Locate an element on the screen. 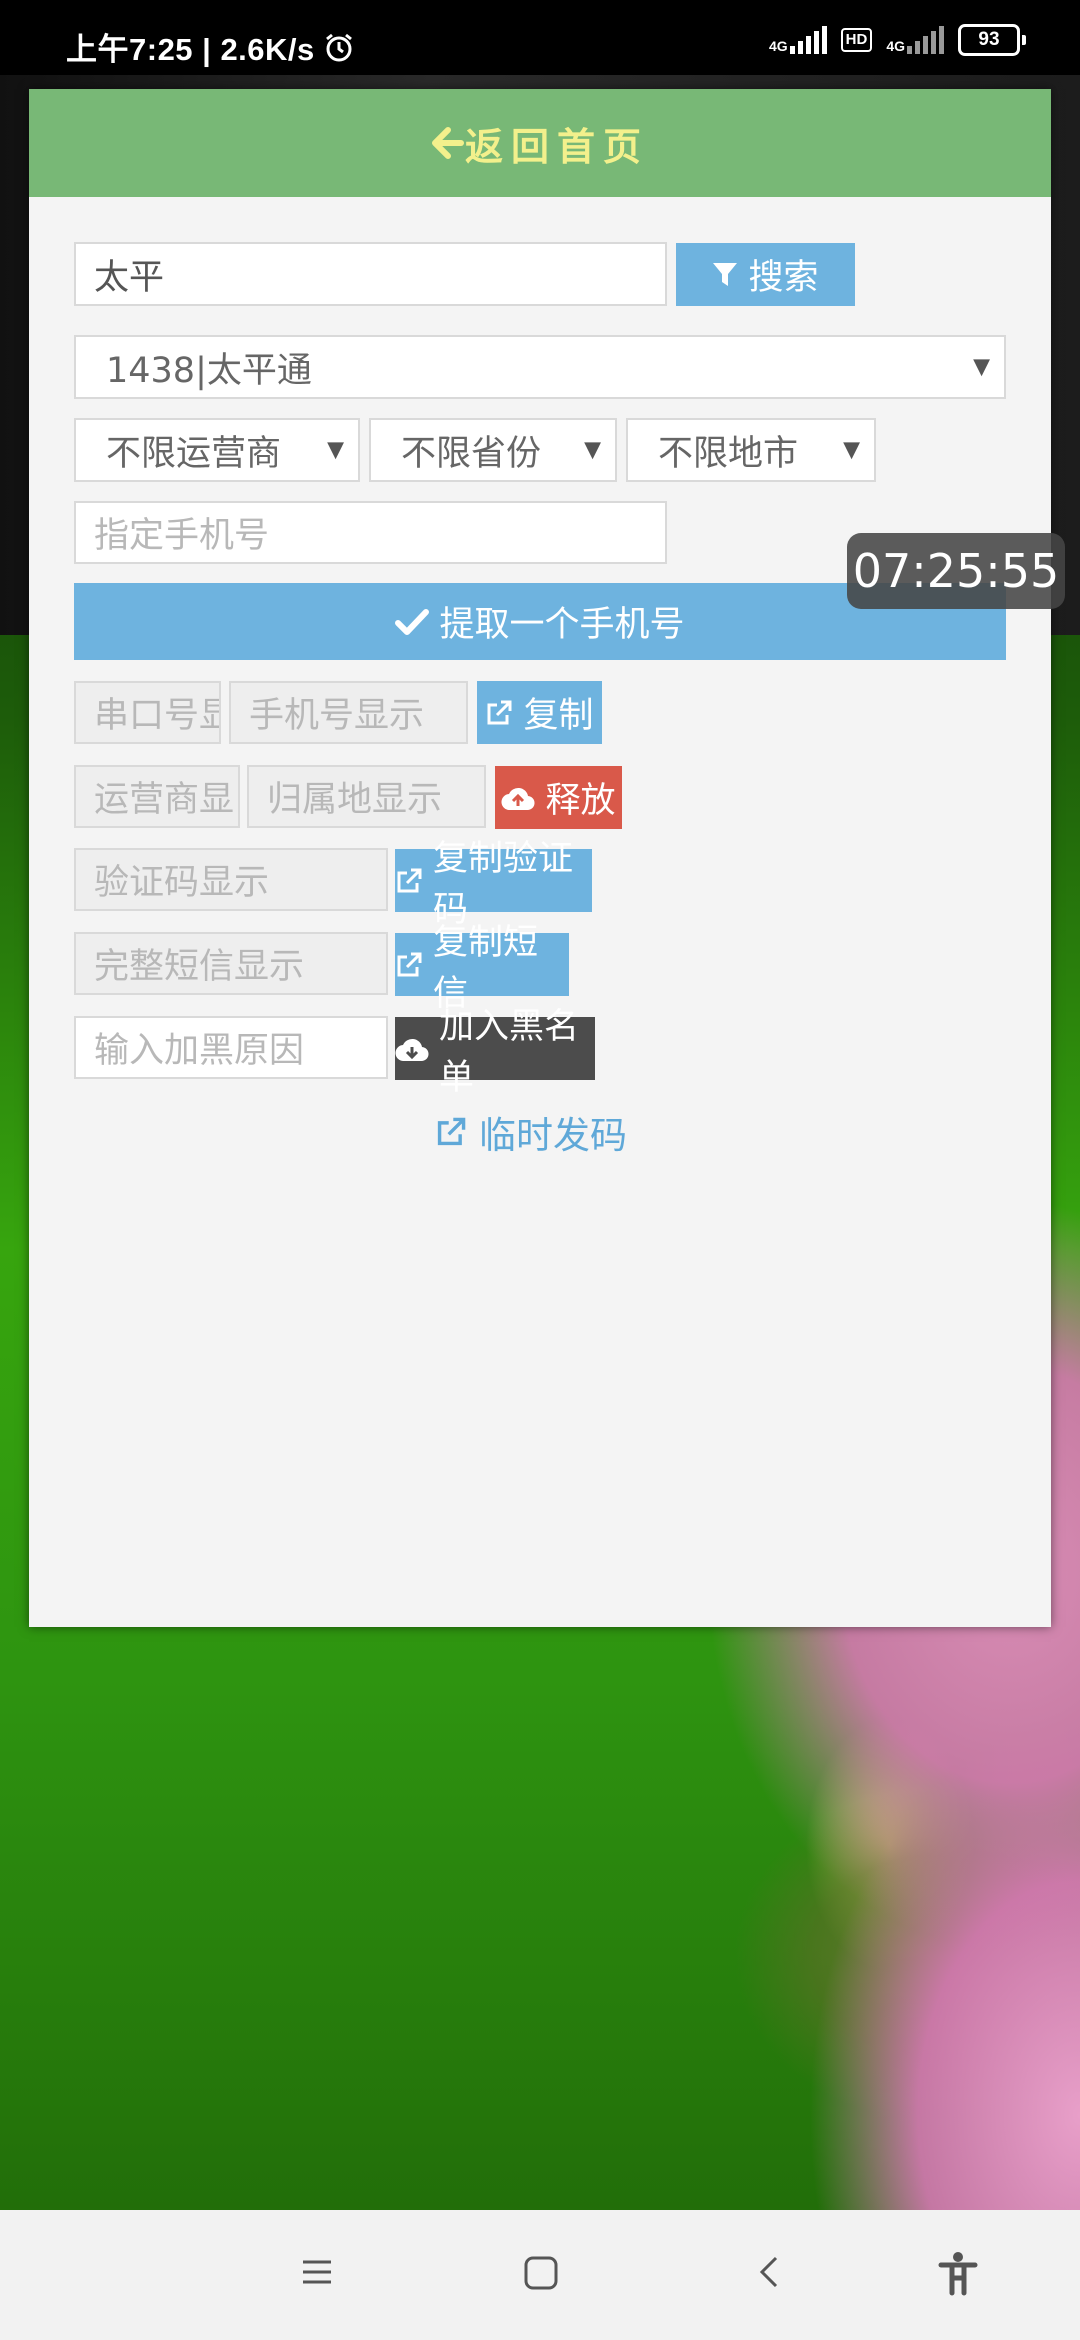  cloud-upload-icon is located at coordinates (518, 798).